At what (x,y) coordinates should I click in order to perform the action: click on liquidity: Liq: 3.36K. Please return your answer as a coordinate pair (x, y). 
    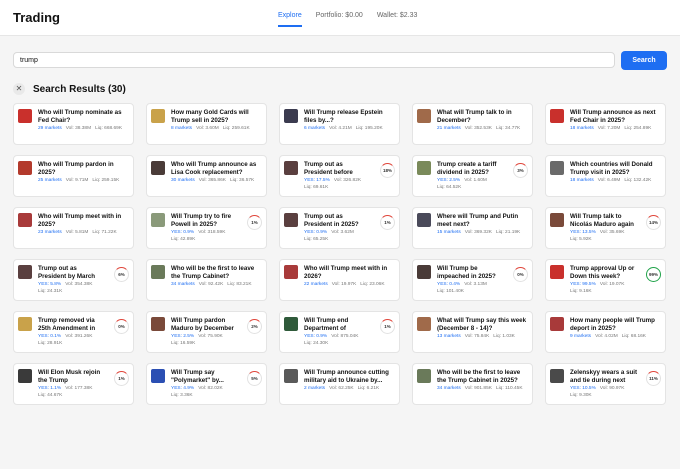
    Looking at the image, I should click on (182, 395).